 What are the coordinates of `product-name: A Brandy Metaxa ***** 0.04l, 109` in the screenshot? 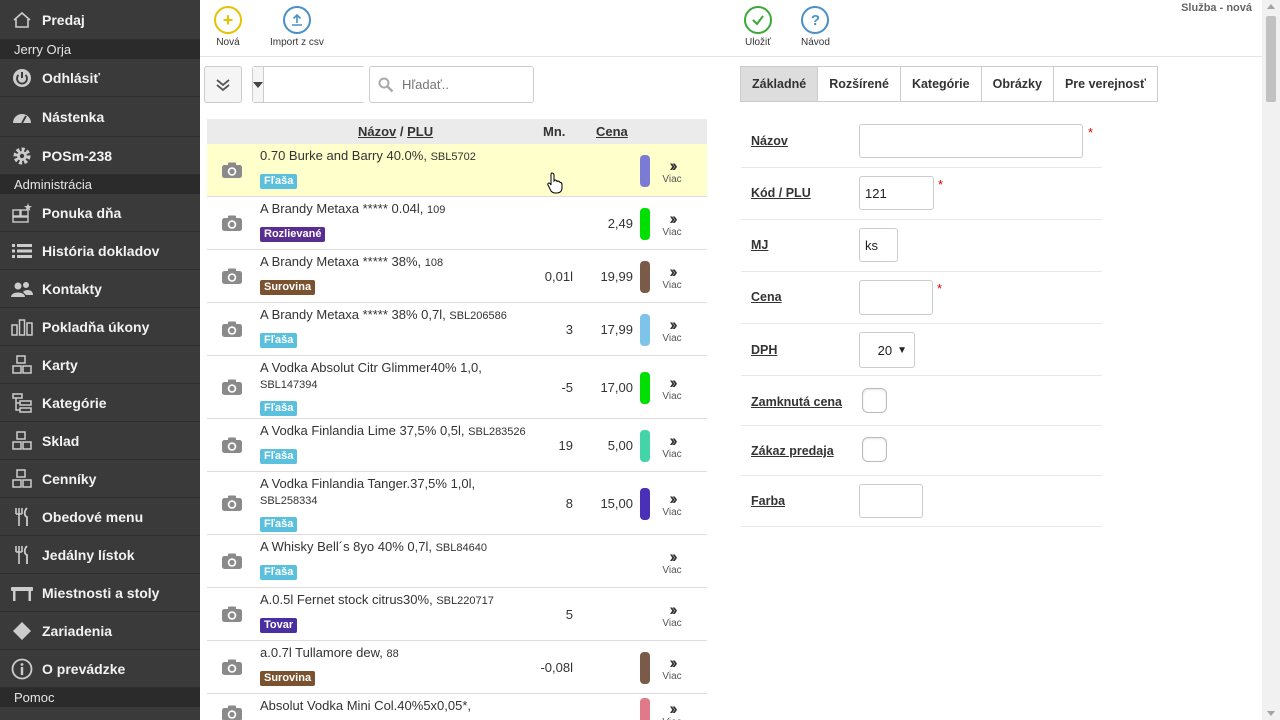 It's located at (397, 209).